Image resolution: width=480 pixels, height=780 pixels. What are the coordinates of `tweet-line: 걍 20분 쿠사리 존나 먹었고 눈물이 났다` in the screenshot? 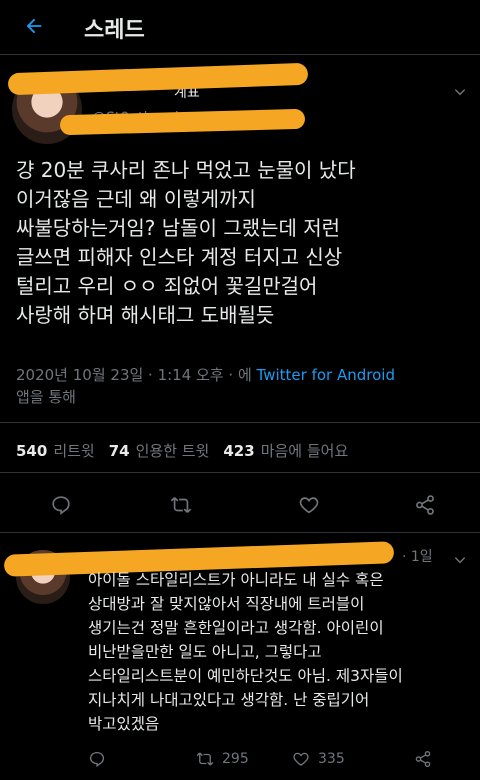 It's located at (186, 170).